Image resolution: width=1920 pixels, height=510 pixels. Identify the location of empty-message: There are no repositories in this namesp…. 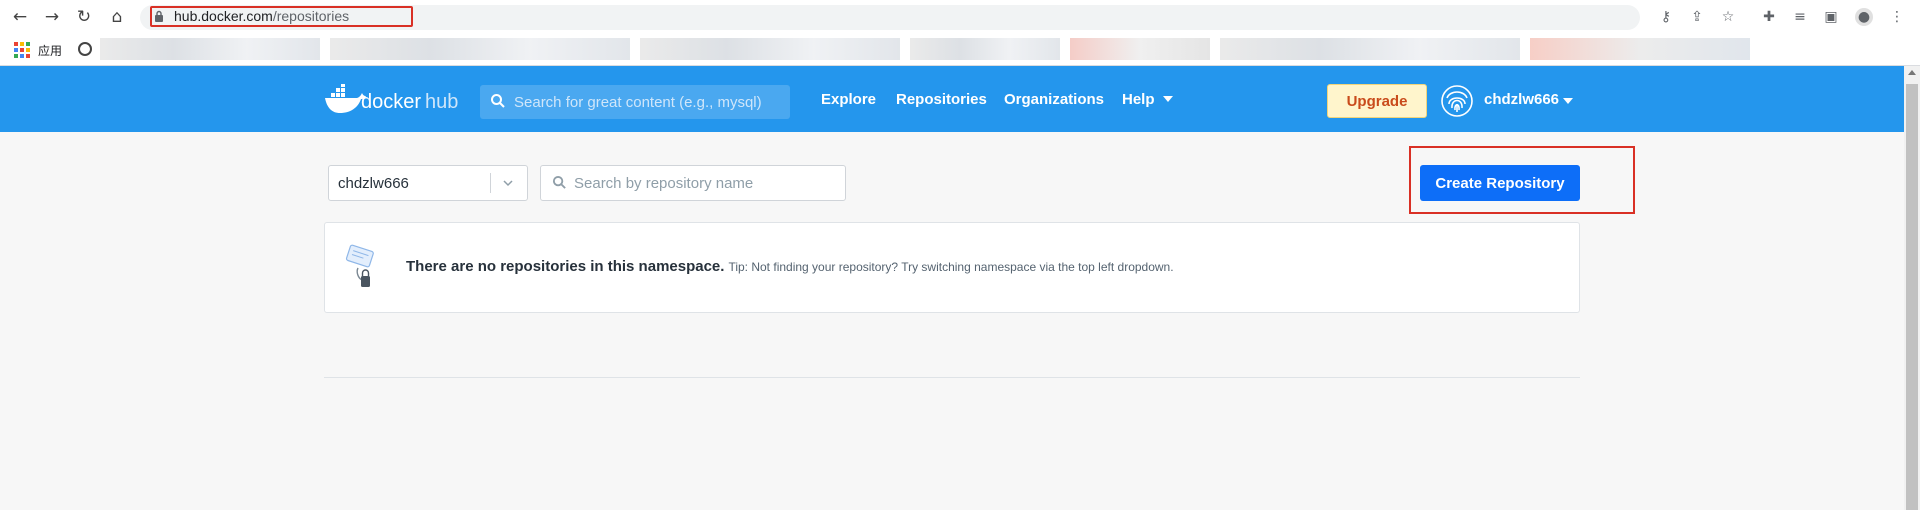
(565, 266).